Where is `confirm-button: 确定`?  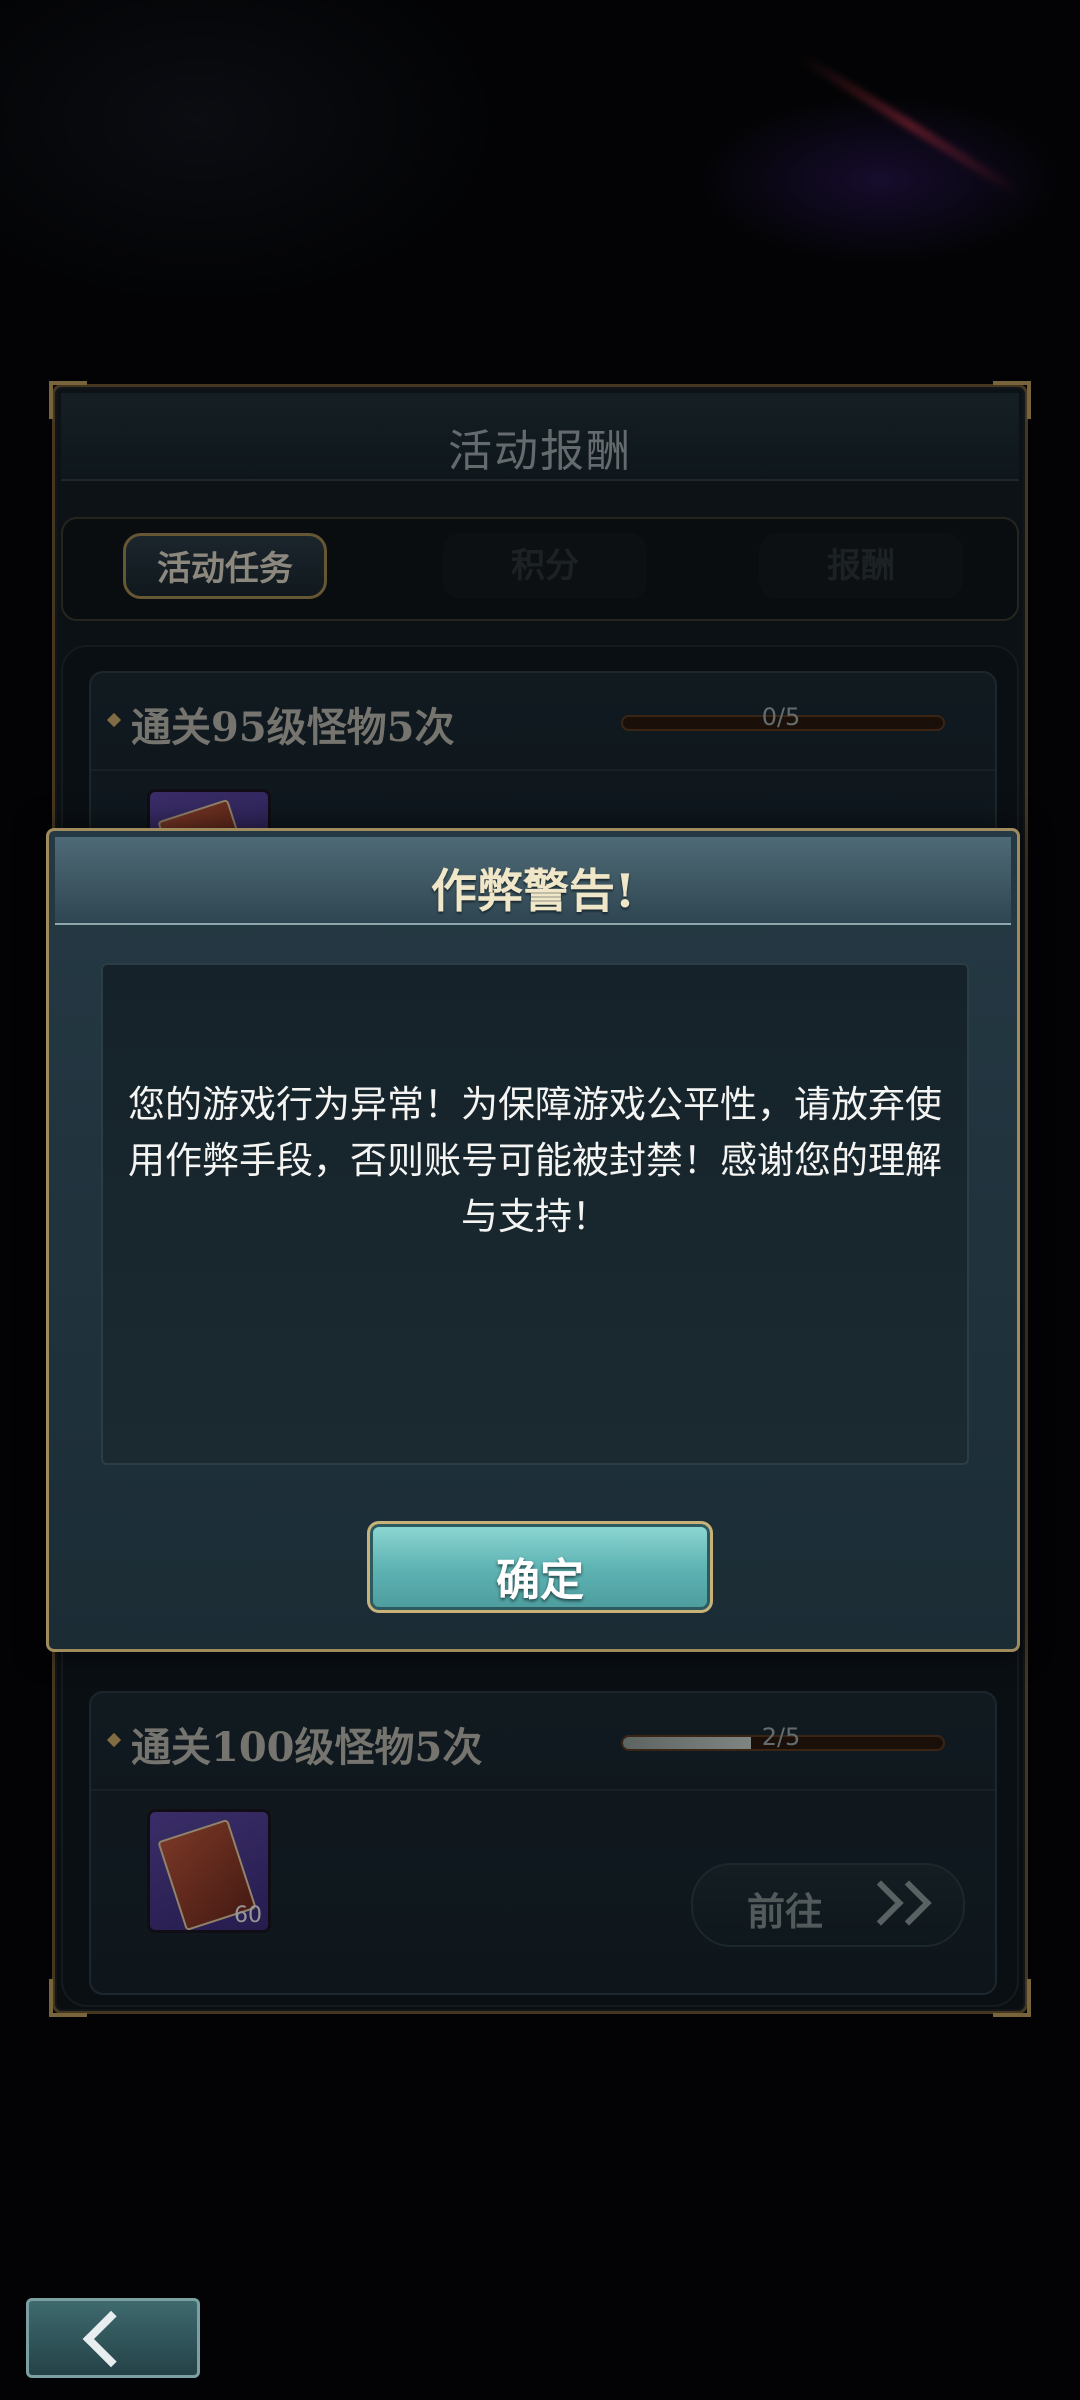 confirm-button: 确定 is located at coordinates (540, 1567).